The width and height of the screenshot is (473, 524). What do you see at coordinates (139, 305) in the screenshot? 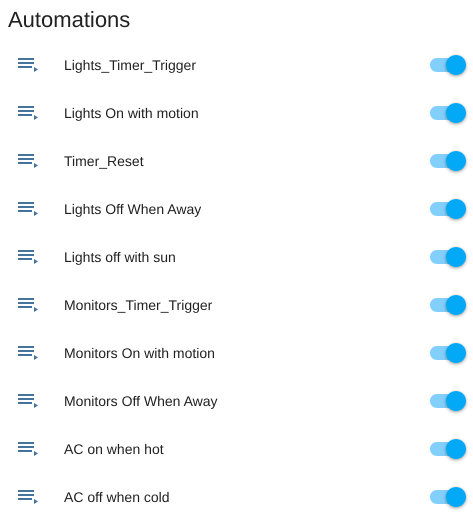
I see `automation-name: Monitors_Timer_Trigger` at bounding box center [139, 305].